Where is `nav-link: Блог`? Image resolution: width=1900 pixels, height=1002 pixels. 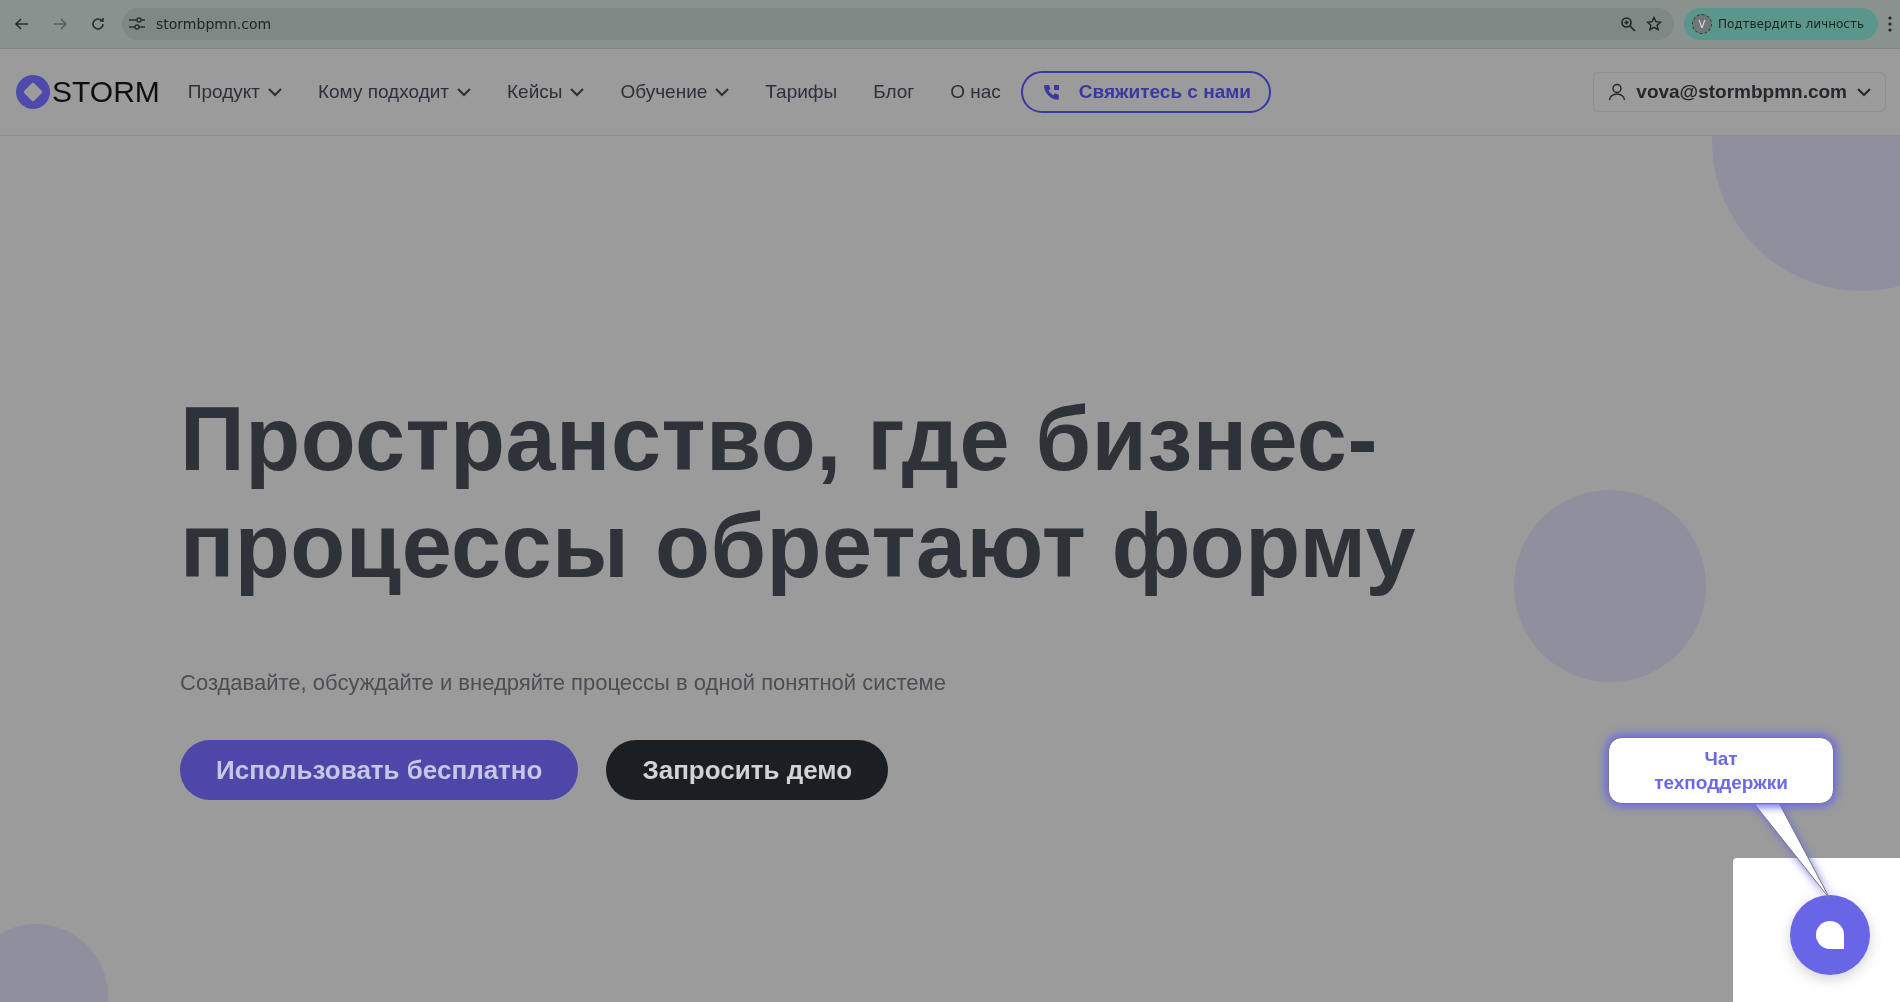 nav-link: Блог is located at coordinates (894, 92).